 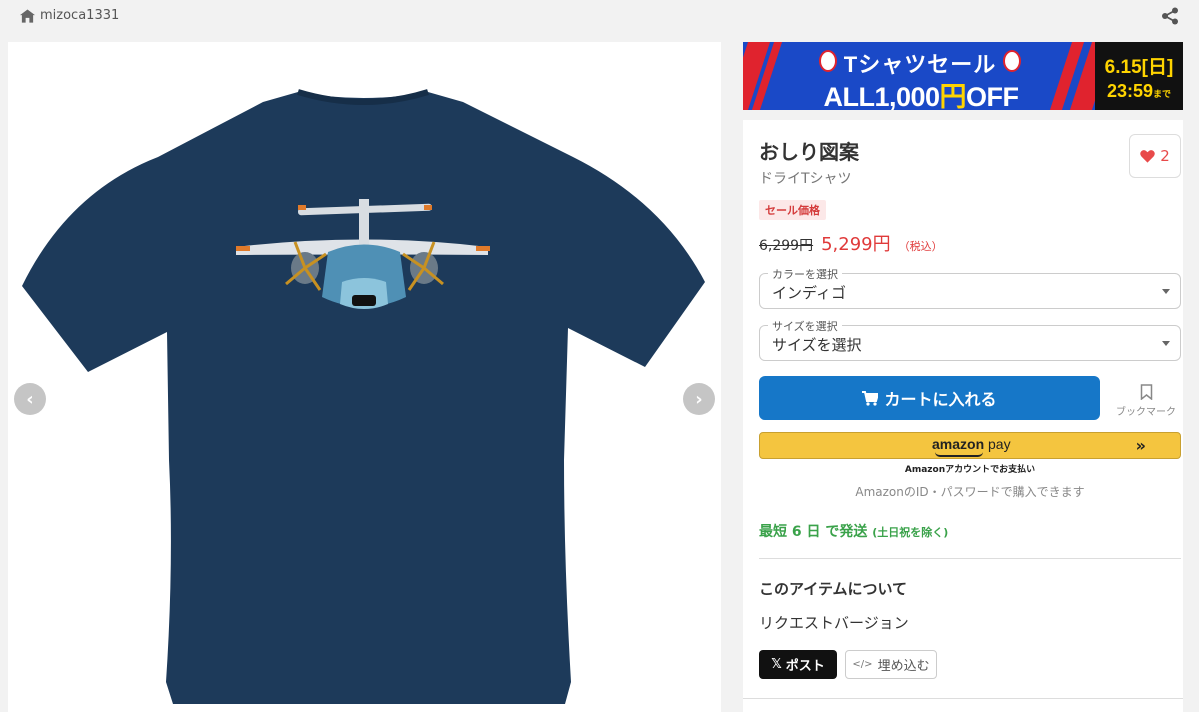 I want to click on color-select-value: インディゴ, so click(x=809, y=293).